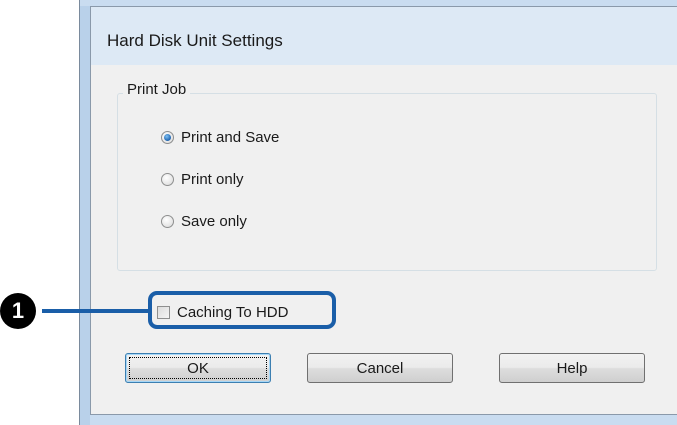 The height and width of the screenshot is (425, 677). I want to click on cancel-button-label: Cancel, so click(380, 368).